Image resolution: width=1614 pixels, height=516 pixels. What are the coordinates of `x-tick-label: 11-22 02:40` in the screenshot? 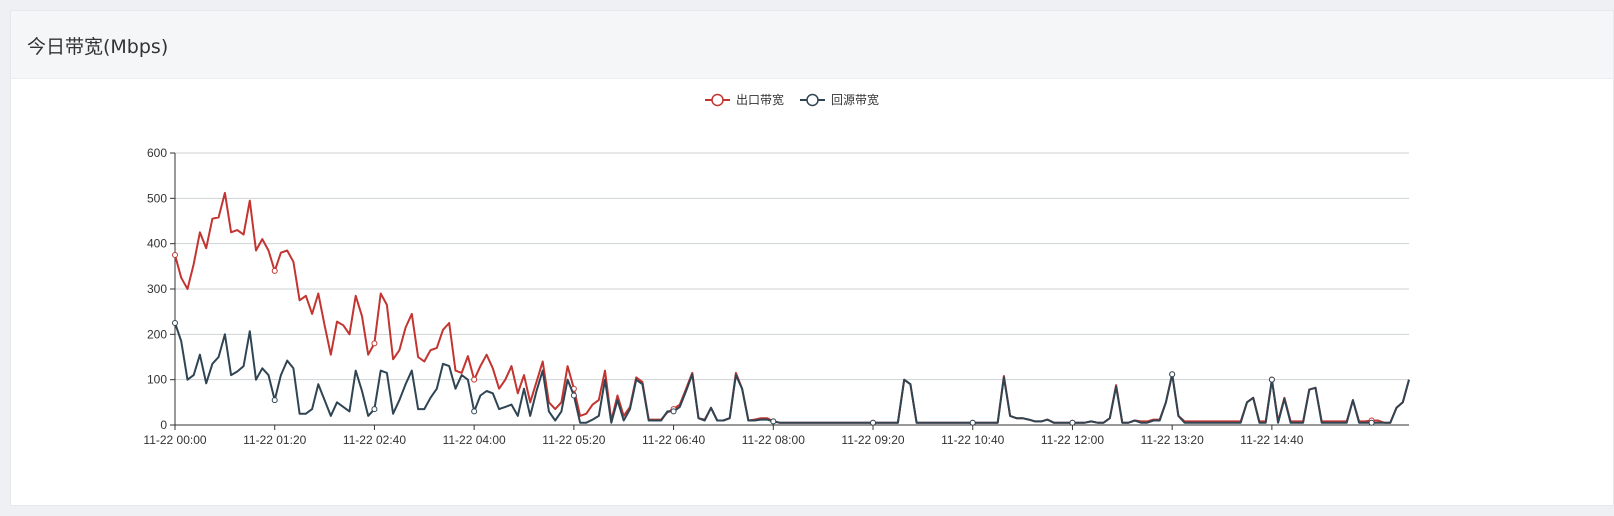 It's located at (374, 440).